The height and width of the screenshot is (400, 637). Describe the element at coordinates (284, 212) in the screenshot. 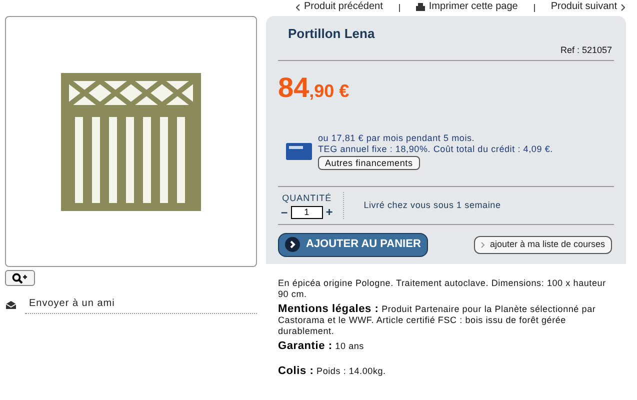

I see `decrease-button: –` at that location.